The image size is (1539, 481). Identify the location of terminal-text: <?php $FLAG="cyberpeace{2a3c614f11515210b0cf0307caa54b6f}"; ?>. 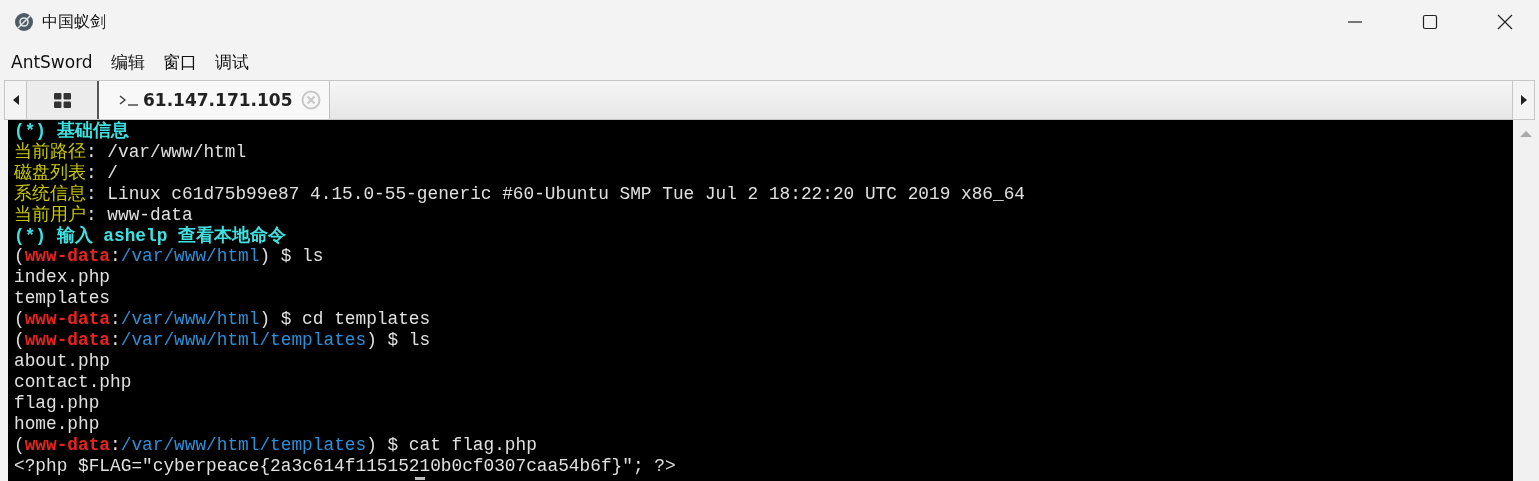
(345, 465).